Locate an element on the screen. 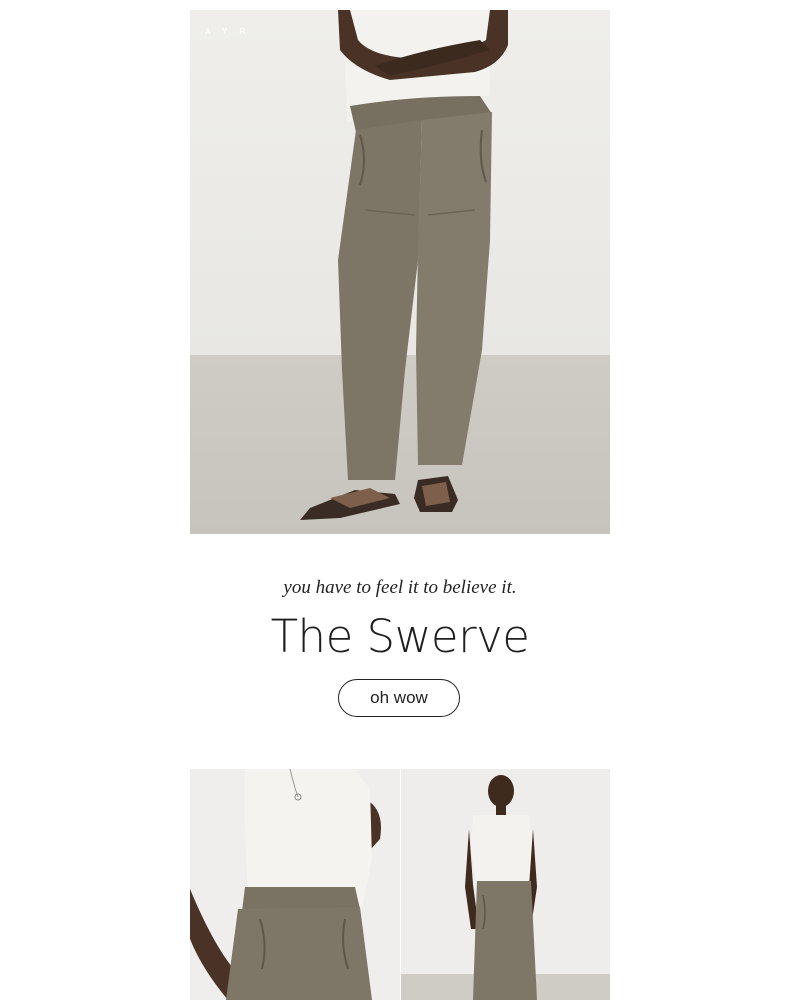 The width and height of the screenshot is (800, 1000). product-title: The Swerve is located at coordinates (400, 636).